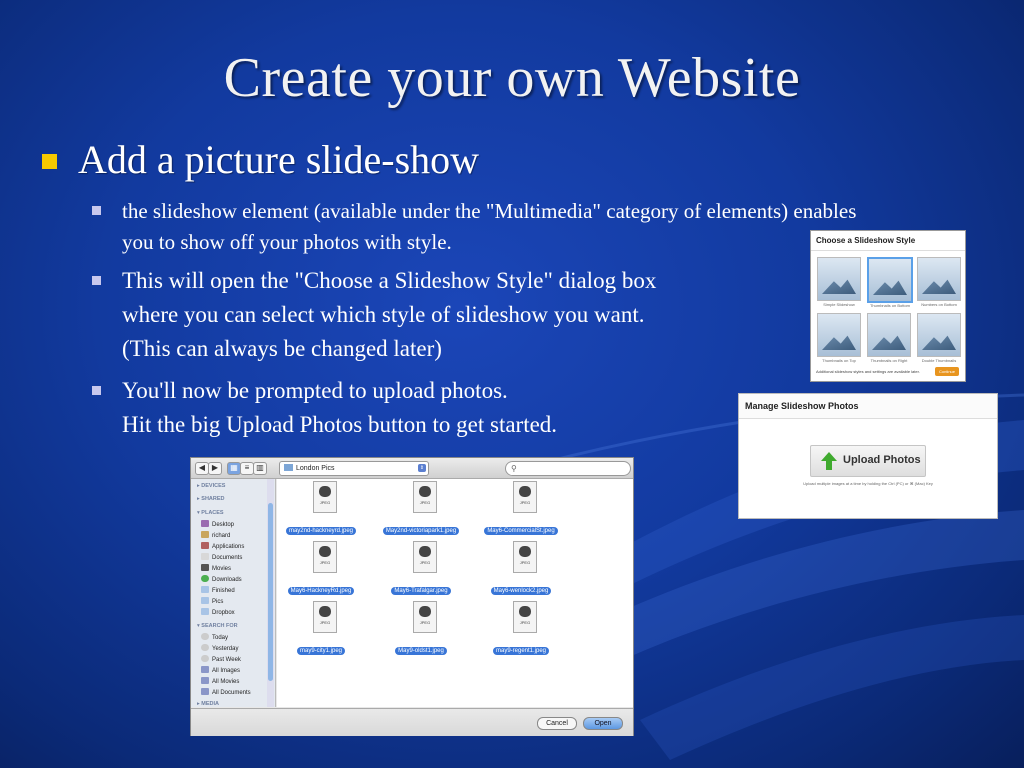 The image size is (1024, 768). I want to click on sidebar-section-shared: ▸ SHARED, so click(211, 499).